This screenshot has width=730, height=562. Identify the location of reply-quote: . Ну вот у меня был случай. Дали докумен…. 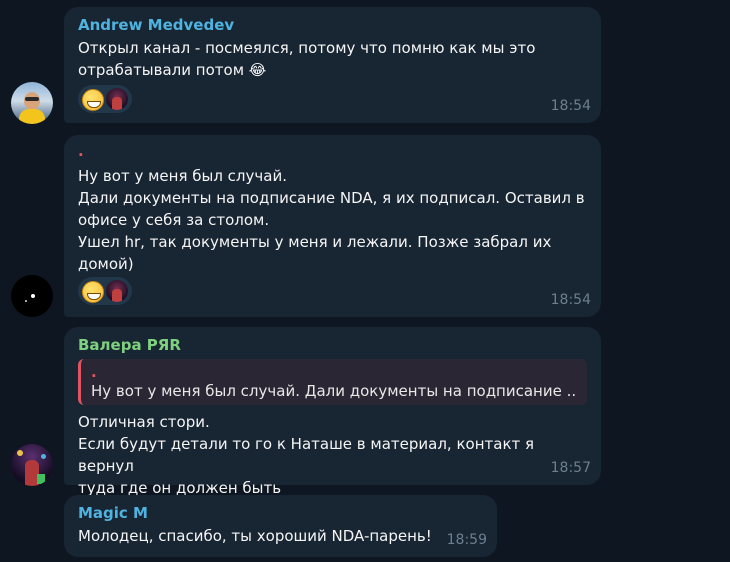
(332, 382).